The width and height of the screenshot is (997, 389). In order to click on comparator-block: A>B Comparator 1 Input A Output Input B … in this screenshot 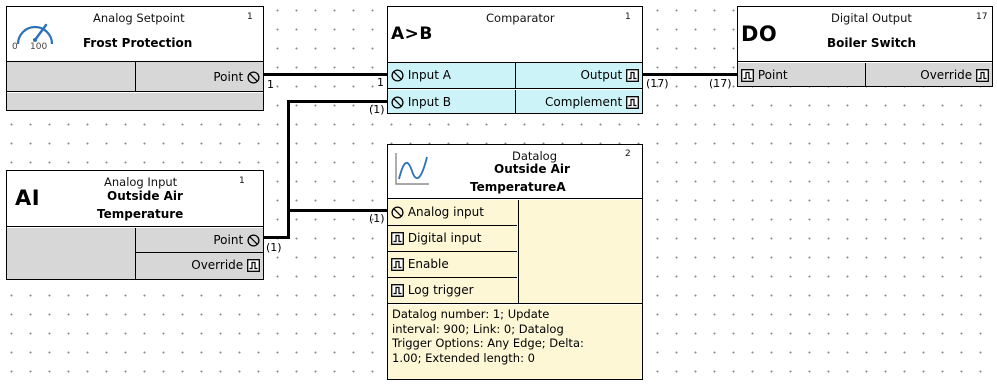, I will do `click(515, 60)`.